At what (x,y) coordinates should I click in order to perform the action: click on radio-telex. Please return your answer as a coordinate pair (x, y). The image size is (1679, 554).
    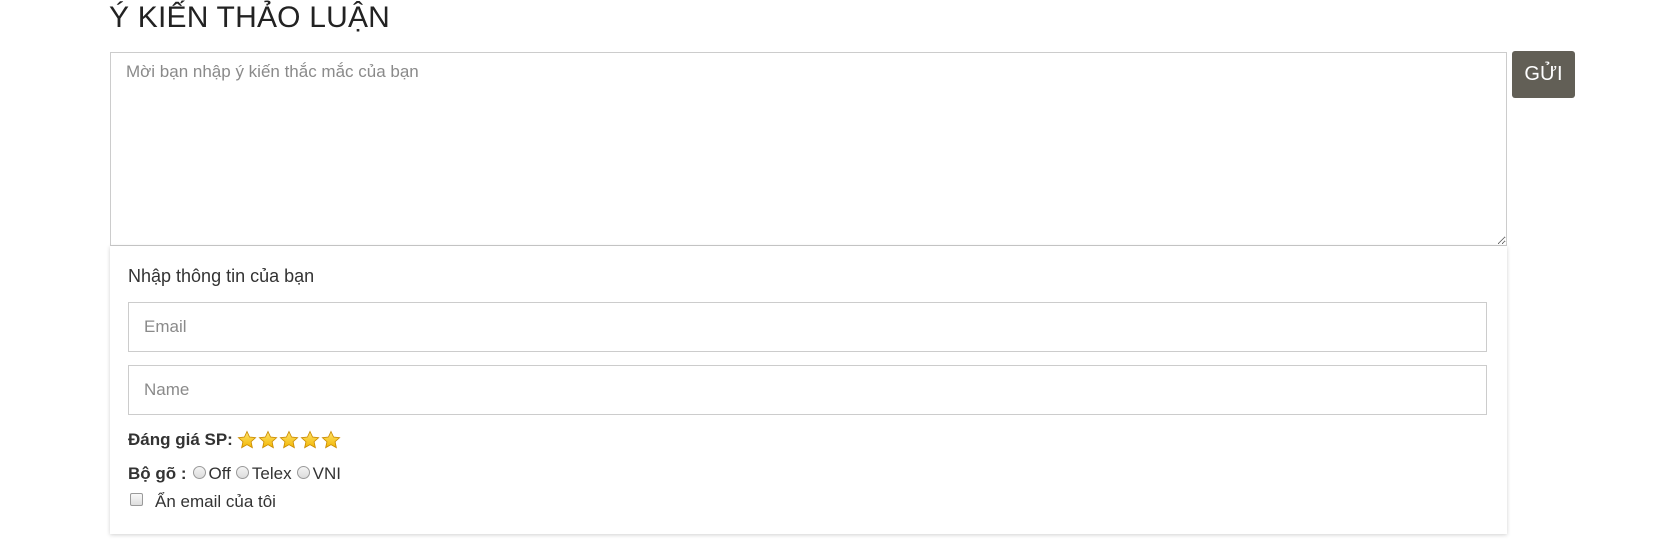
    Looking at the image, I should click on (242, 472).